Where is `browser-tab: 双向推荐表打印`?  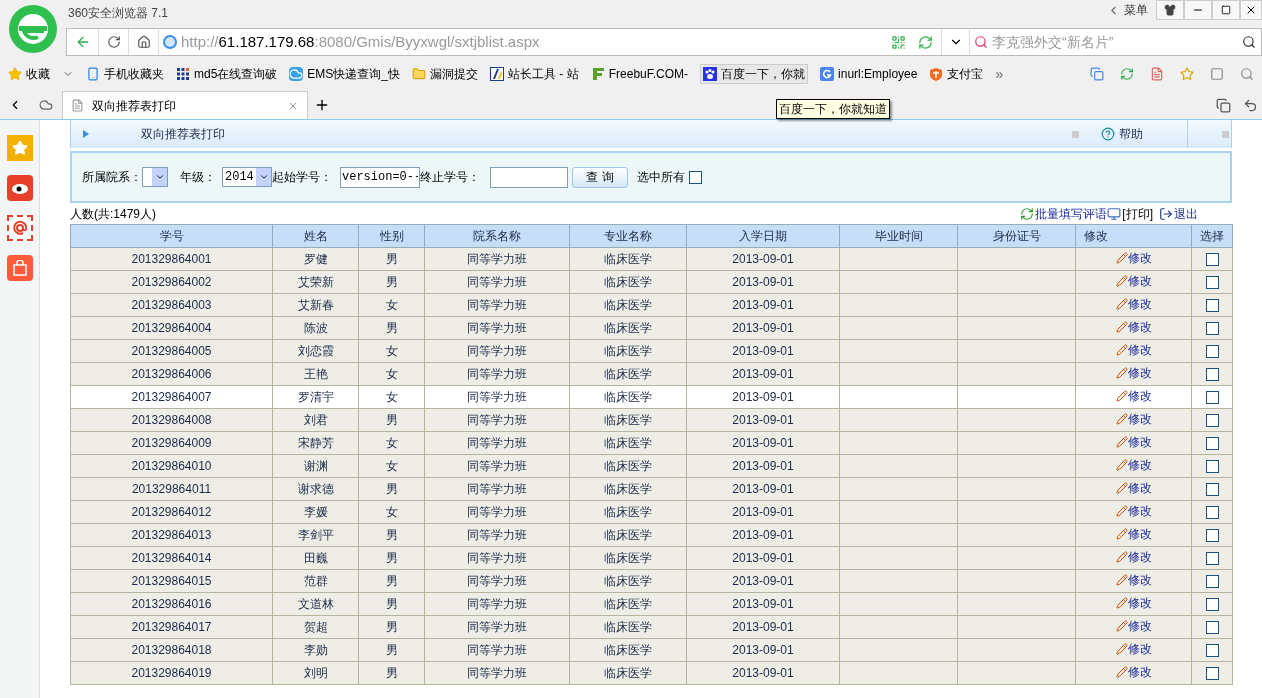
browser-tab: 双向推荐表打印 is located at coordinates (185, 105).